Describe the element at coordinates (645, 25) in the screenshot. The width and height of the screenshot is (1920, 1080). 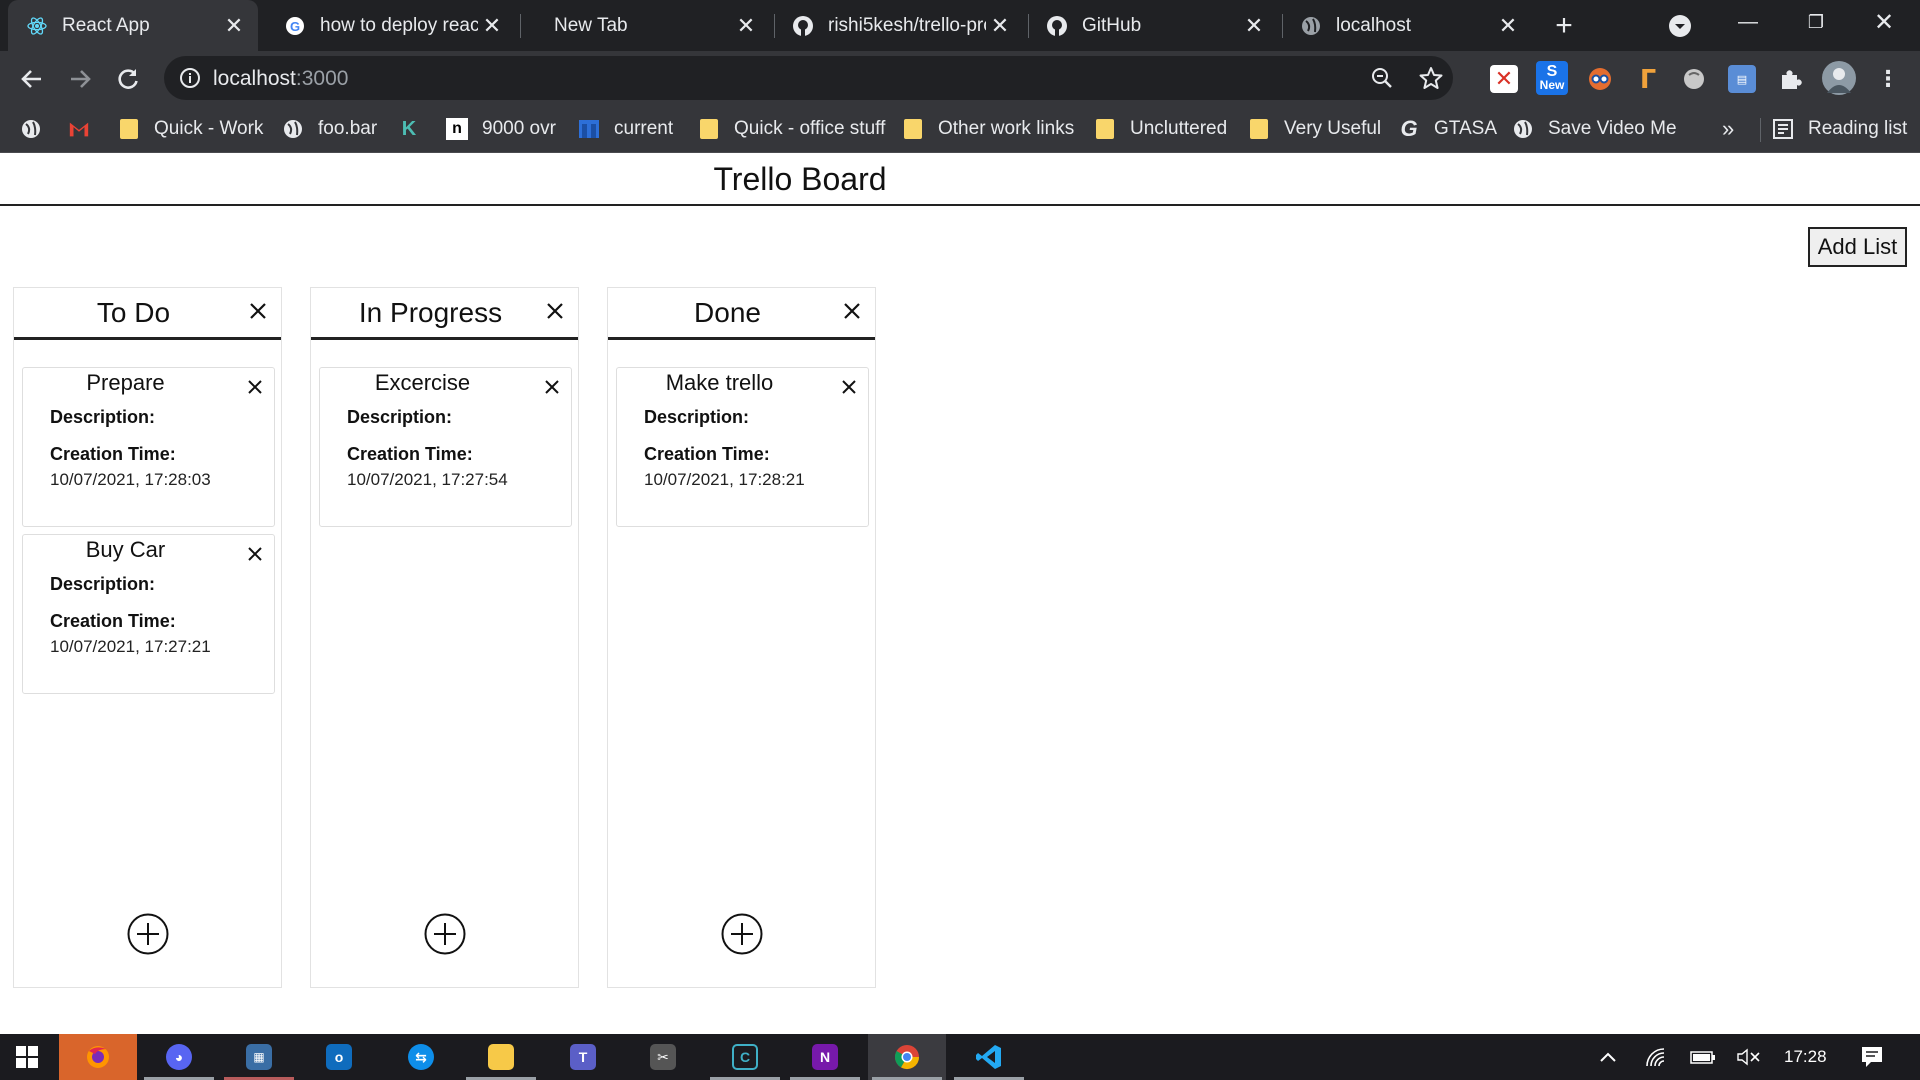
I see `tab-new-tab: New Tab ✕` at that location.